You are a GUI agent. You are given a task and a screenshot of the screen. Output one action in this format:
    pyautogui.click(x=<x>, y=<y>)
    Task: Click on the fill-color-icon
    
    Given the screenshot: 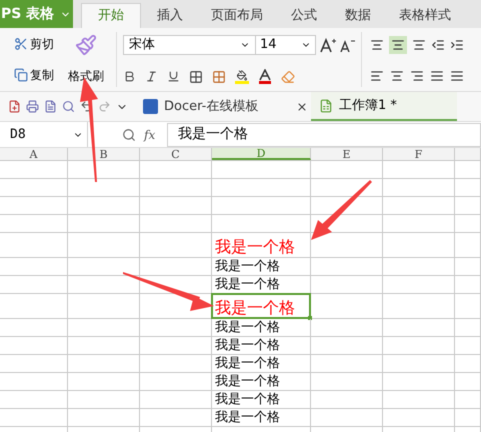 What is the action you would take?
    pyautogui.click(x=242, y=77)
    